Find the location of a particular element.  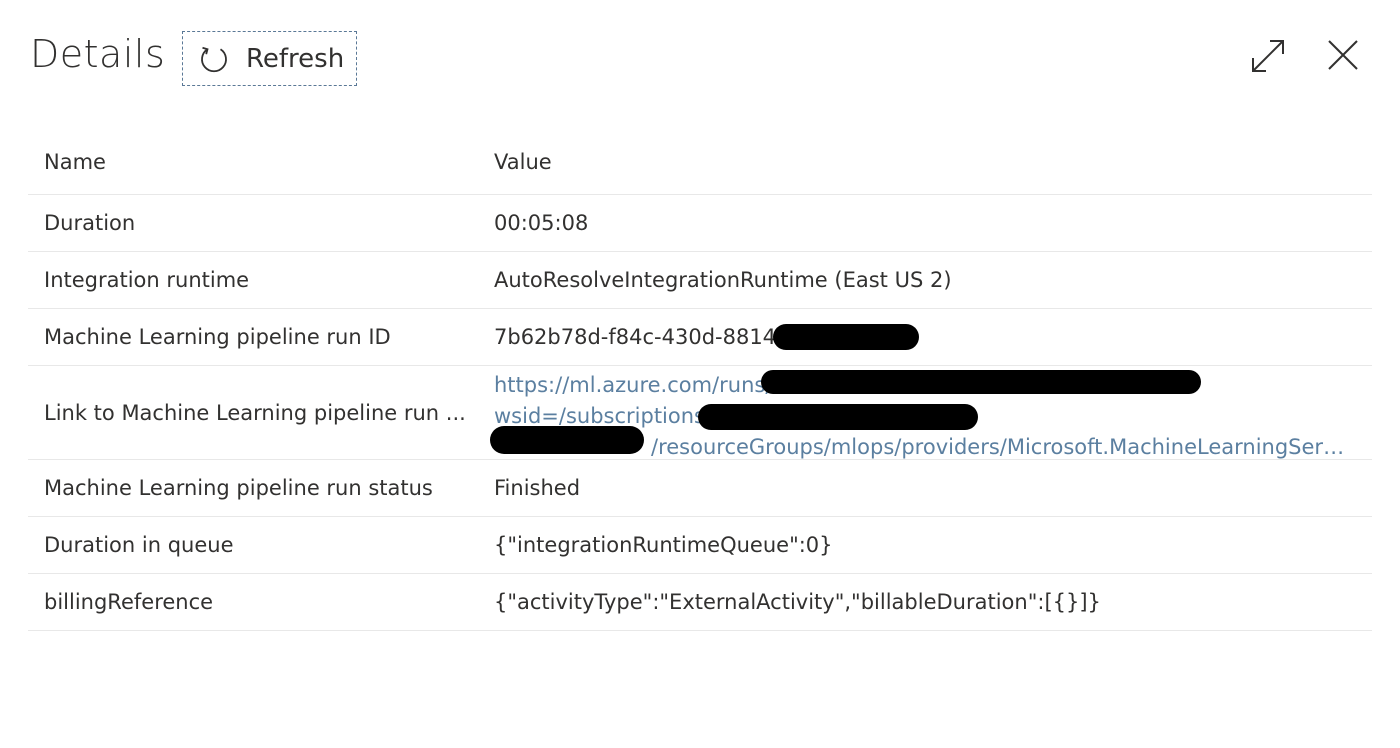

row-name: Integration runtime is located at coordinates (147, 280).